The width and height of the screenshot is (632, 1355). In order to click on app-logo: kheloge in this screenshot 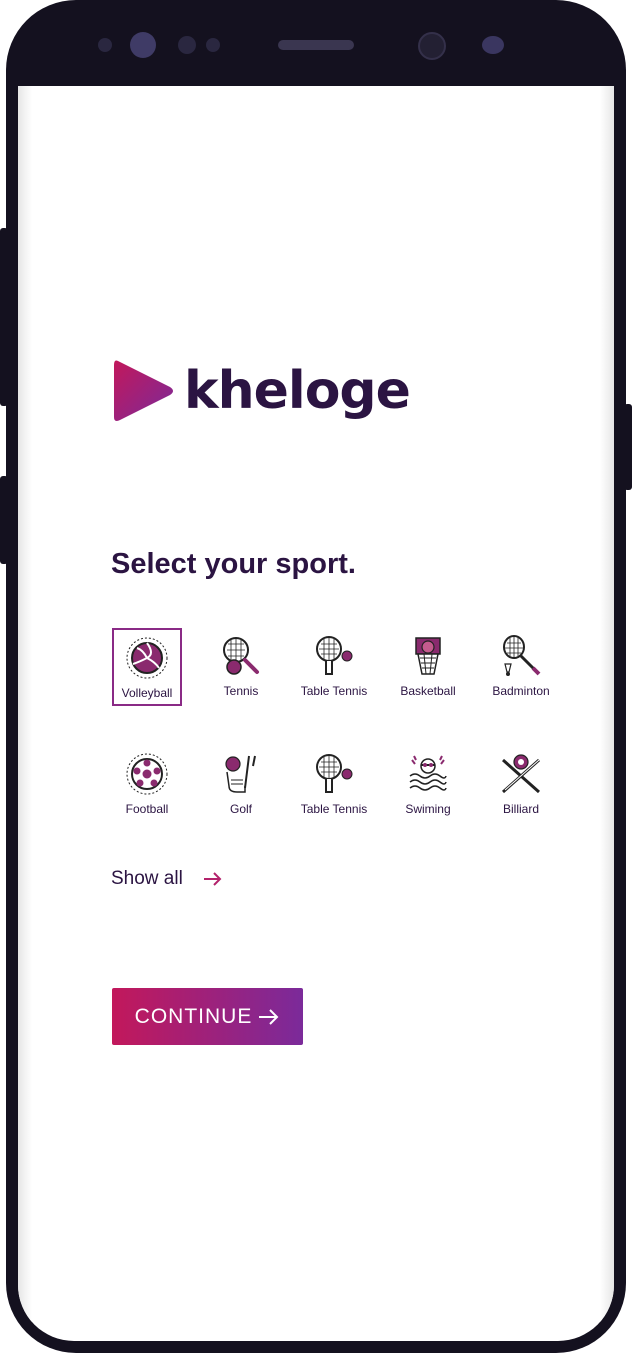, I will do `click(261, 391)`.